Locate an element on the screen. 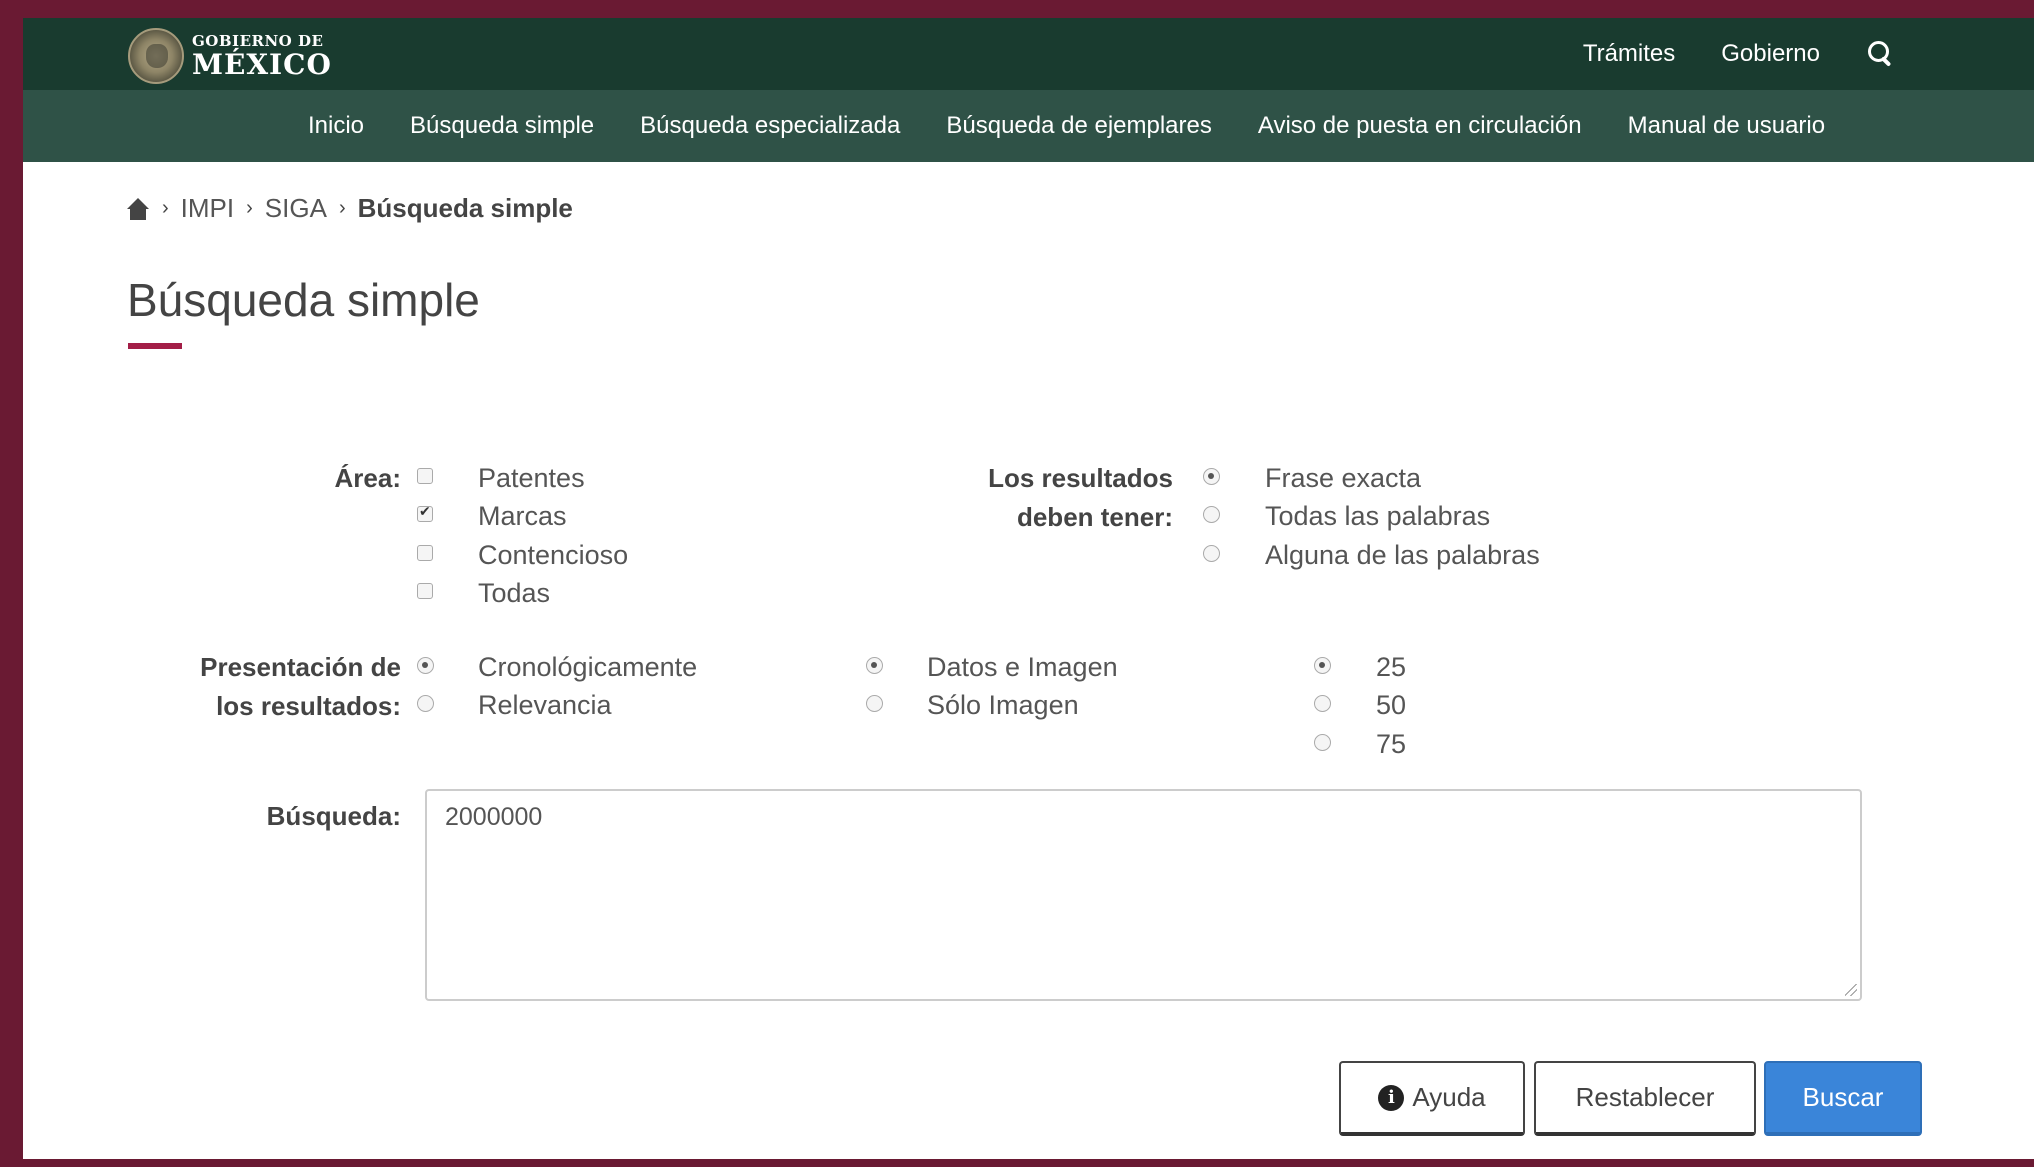 The width and height of the screenshot is (2034, 1167). info-icon: i is located at coordinates (1391, 1097).